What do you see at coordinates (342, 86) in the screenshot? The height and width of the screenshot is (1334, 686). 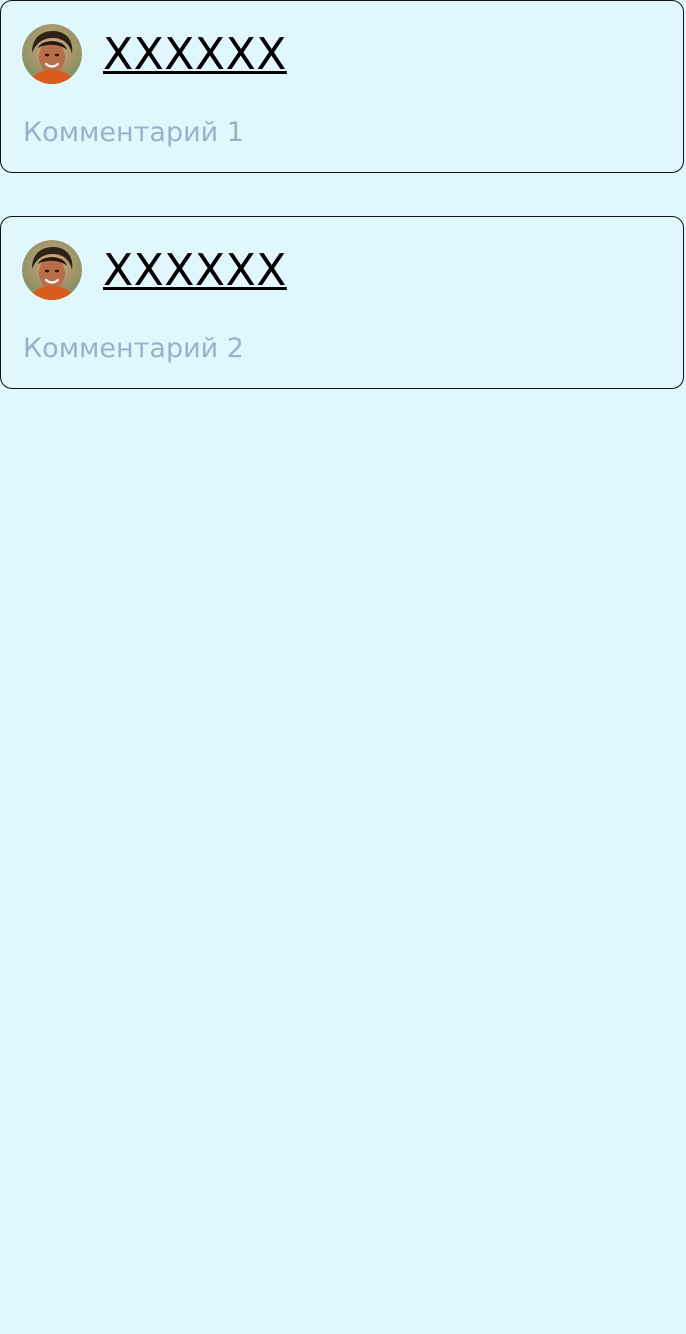 I see `comment-card: XXXXXX Комментарий 1` at bounding box center [342, 86].